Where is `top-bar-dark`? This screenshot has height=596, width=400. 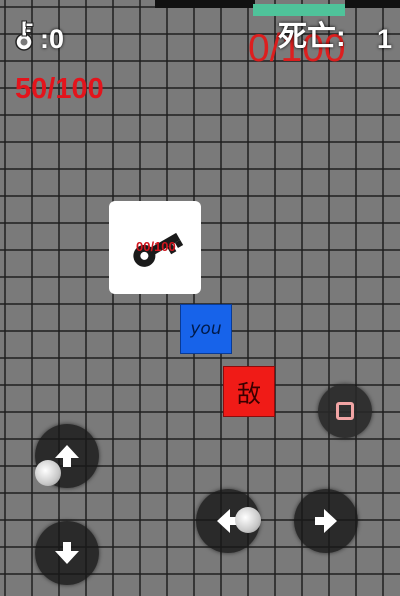 top-bar-dark is located at coordinates (205, 4).